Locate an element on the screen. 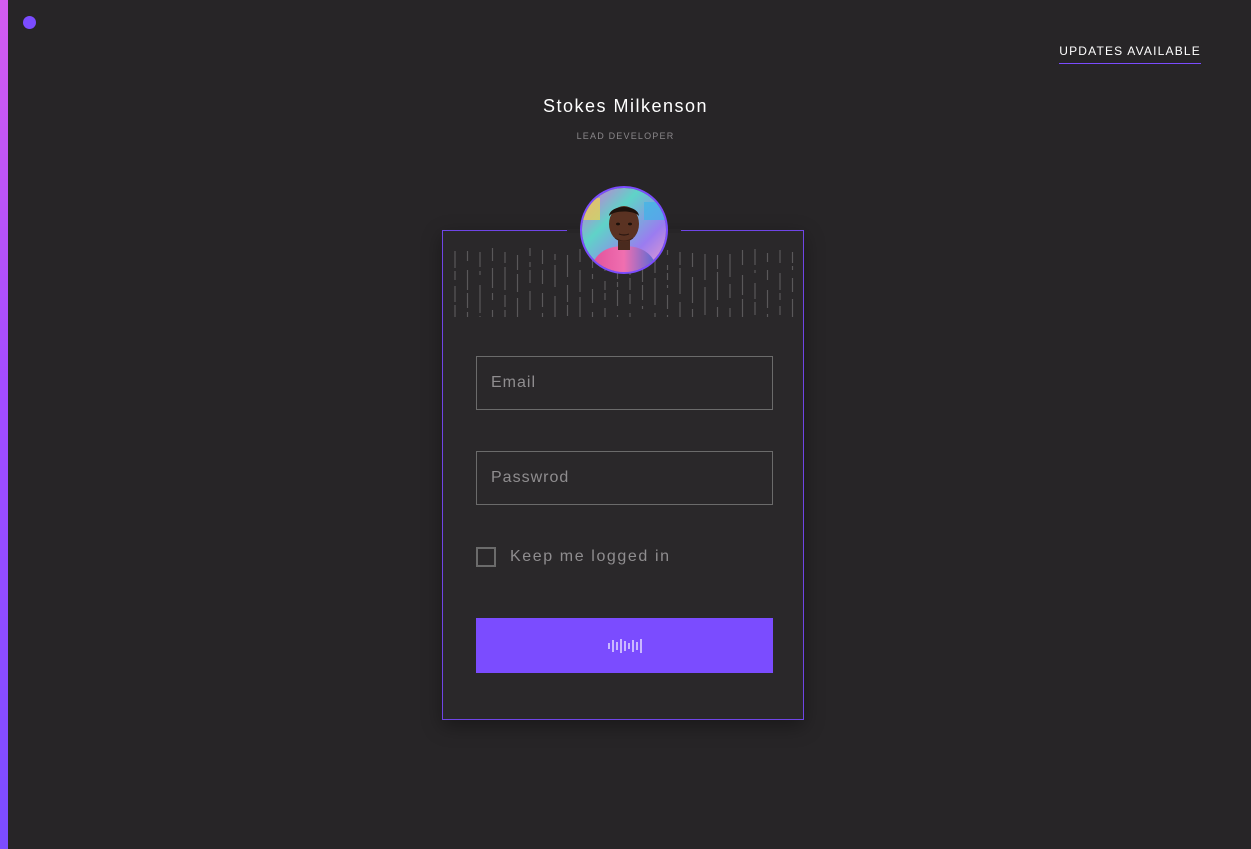  loading-bars-icon is located at coordinates (624, 645).